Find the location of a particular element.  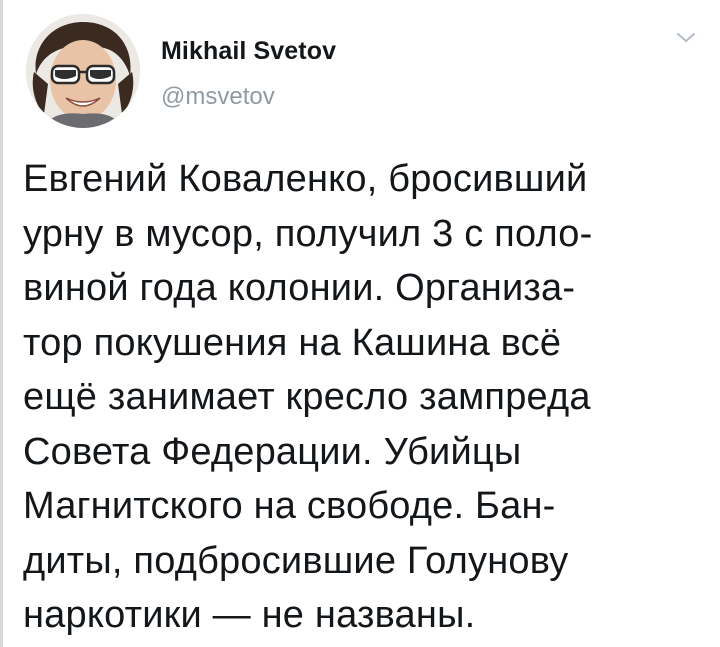

author-display-name: Mikhail Svetov is located at coordinates (248, 51).